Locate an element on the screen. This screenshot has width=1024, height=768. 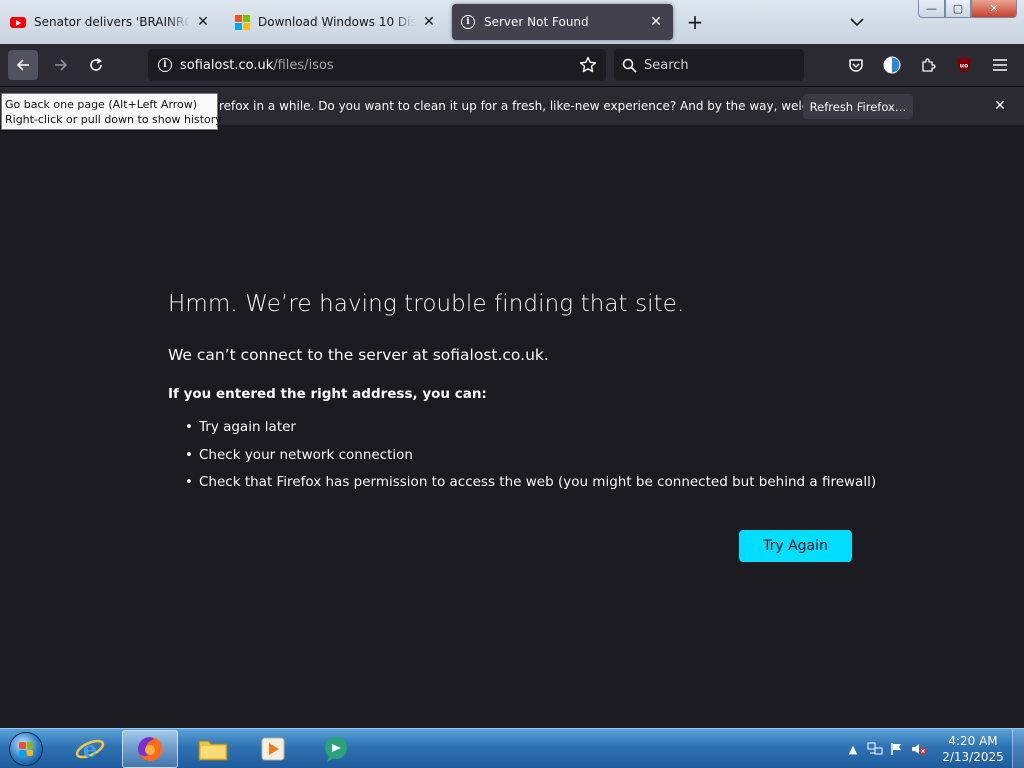
clock-date: 2/13/2025 is located at coordinates (973, 757).